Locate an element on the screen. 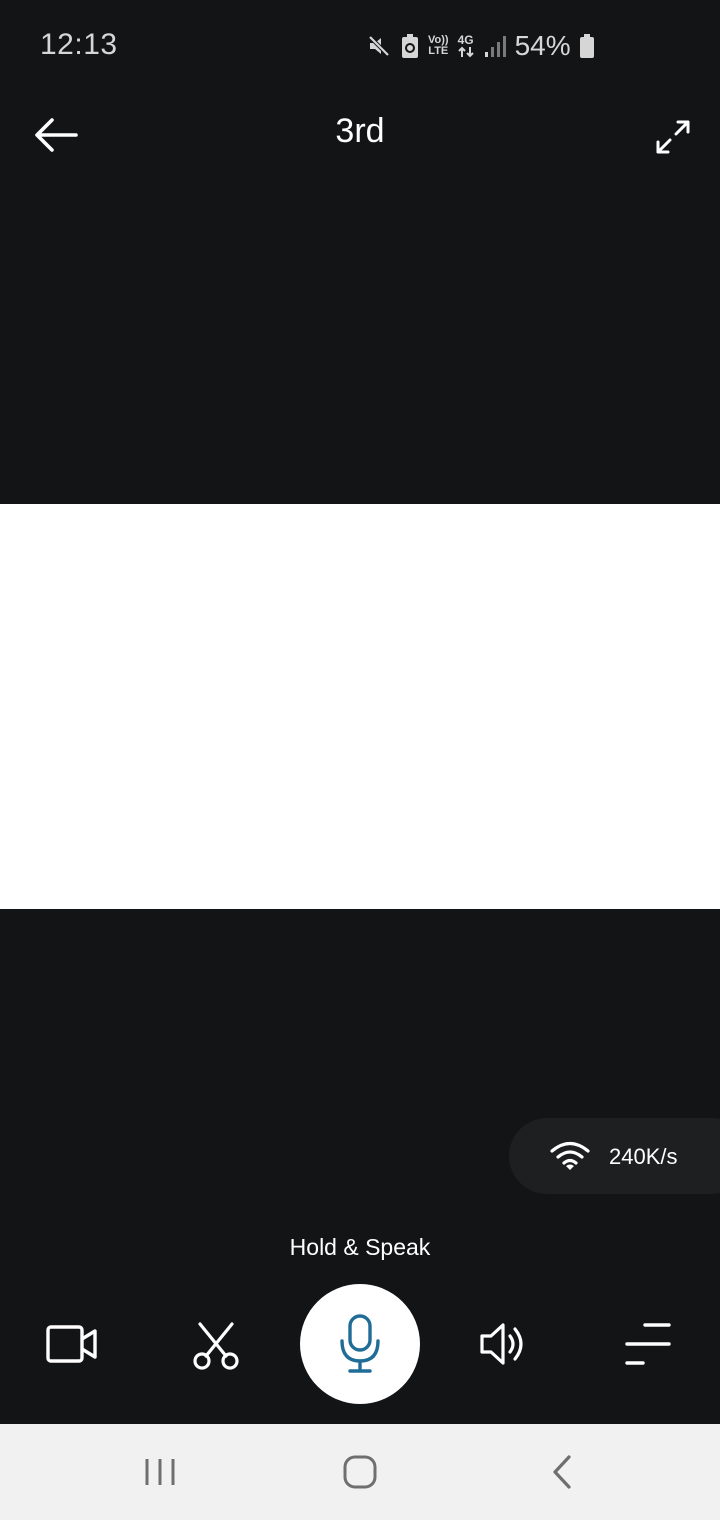  speaker-button is located at coordinates (504, 1344).